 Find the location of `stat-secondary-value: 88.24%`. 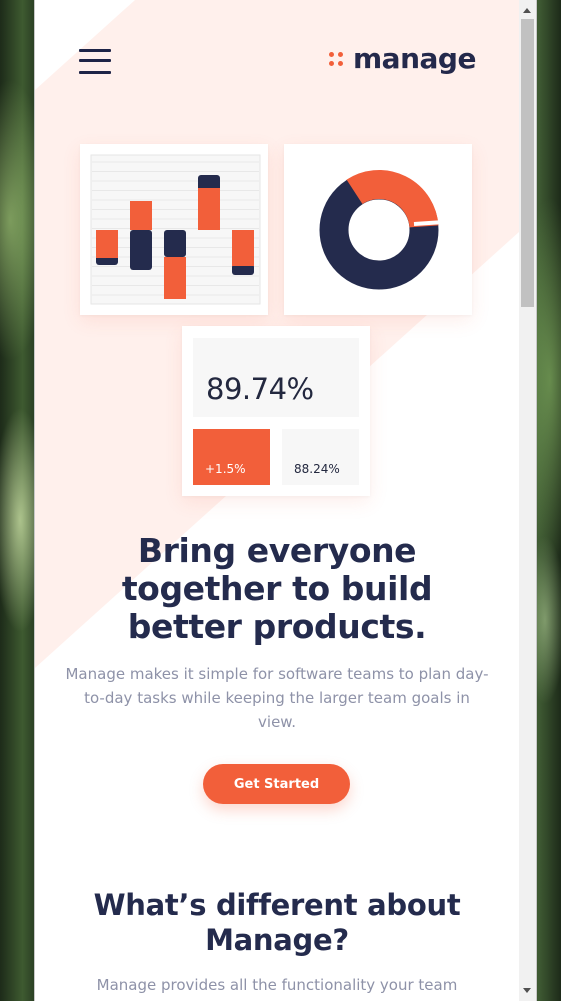

stat-secondary-value: 88.24% is located at coordinates (317, 469).